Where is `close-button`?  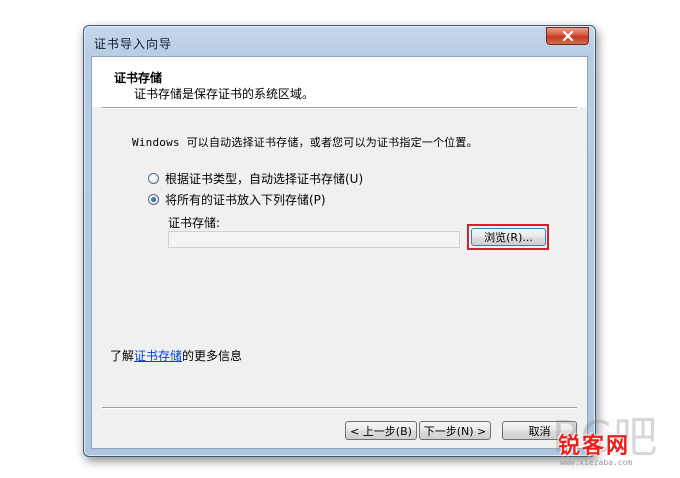 close-button is located at coordinates (567, 36).